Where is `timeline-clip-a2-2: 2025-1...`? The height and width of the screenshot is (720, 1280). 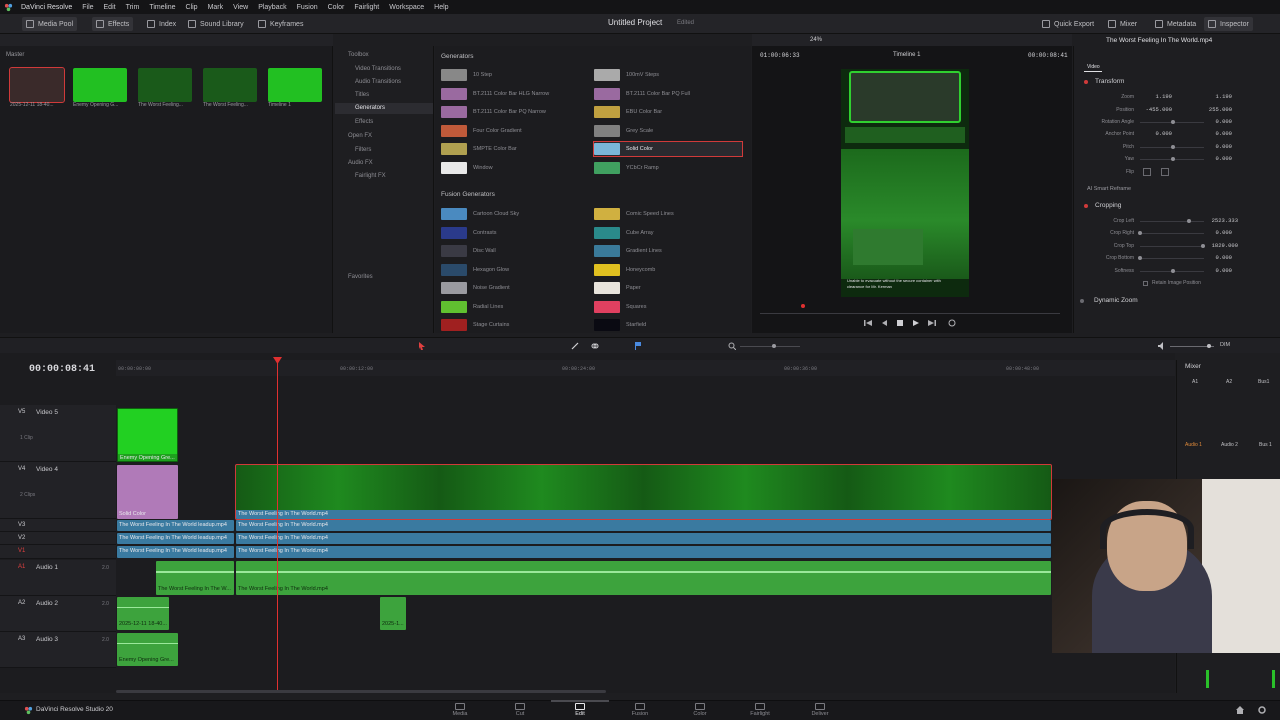 timeline-clip-a2-2: 2025-1... is located at coordinates (393, 613).